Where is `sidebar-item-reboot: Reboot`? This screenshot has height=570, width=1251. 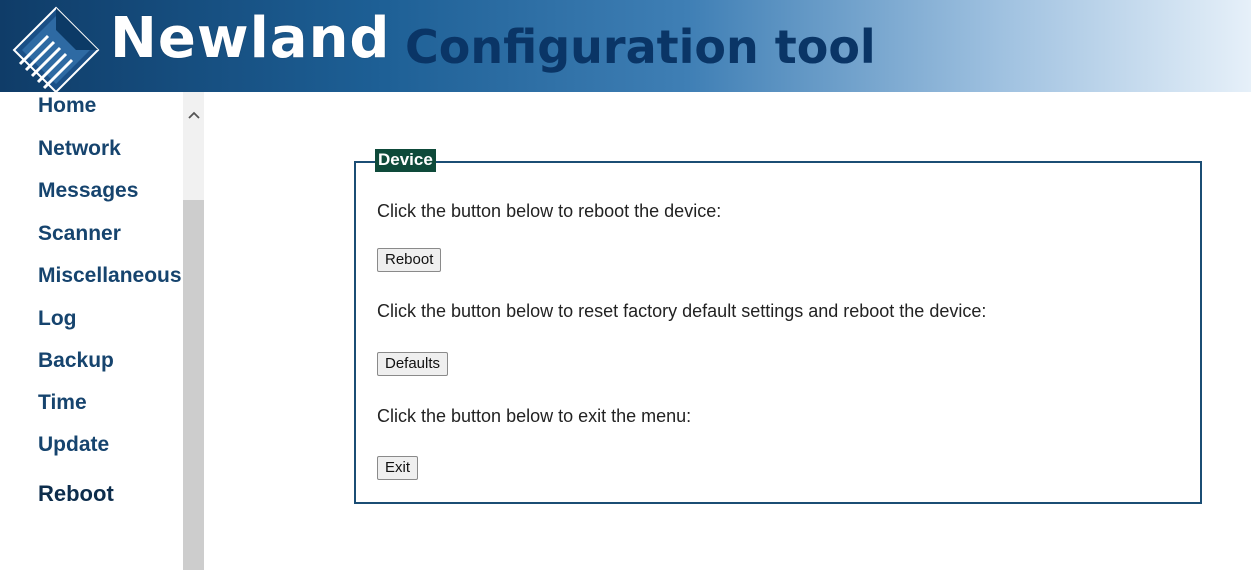
sidebar-item-reboot: Reboot is located at coordinates (76, 494).